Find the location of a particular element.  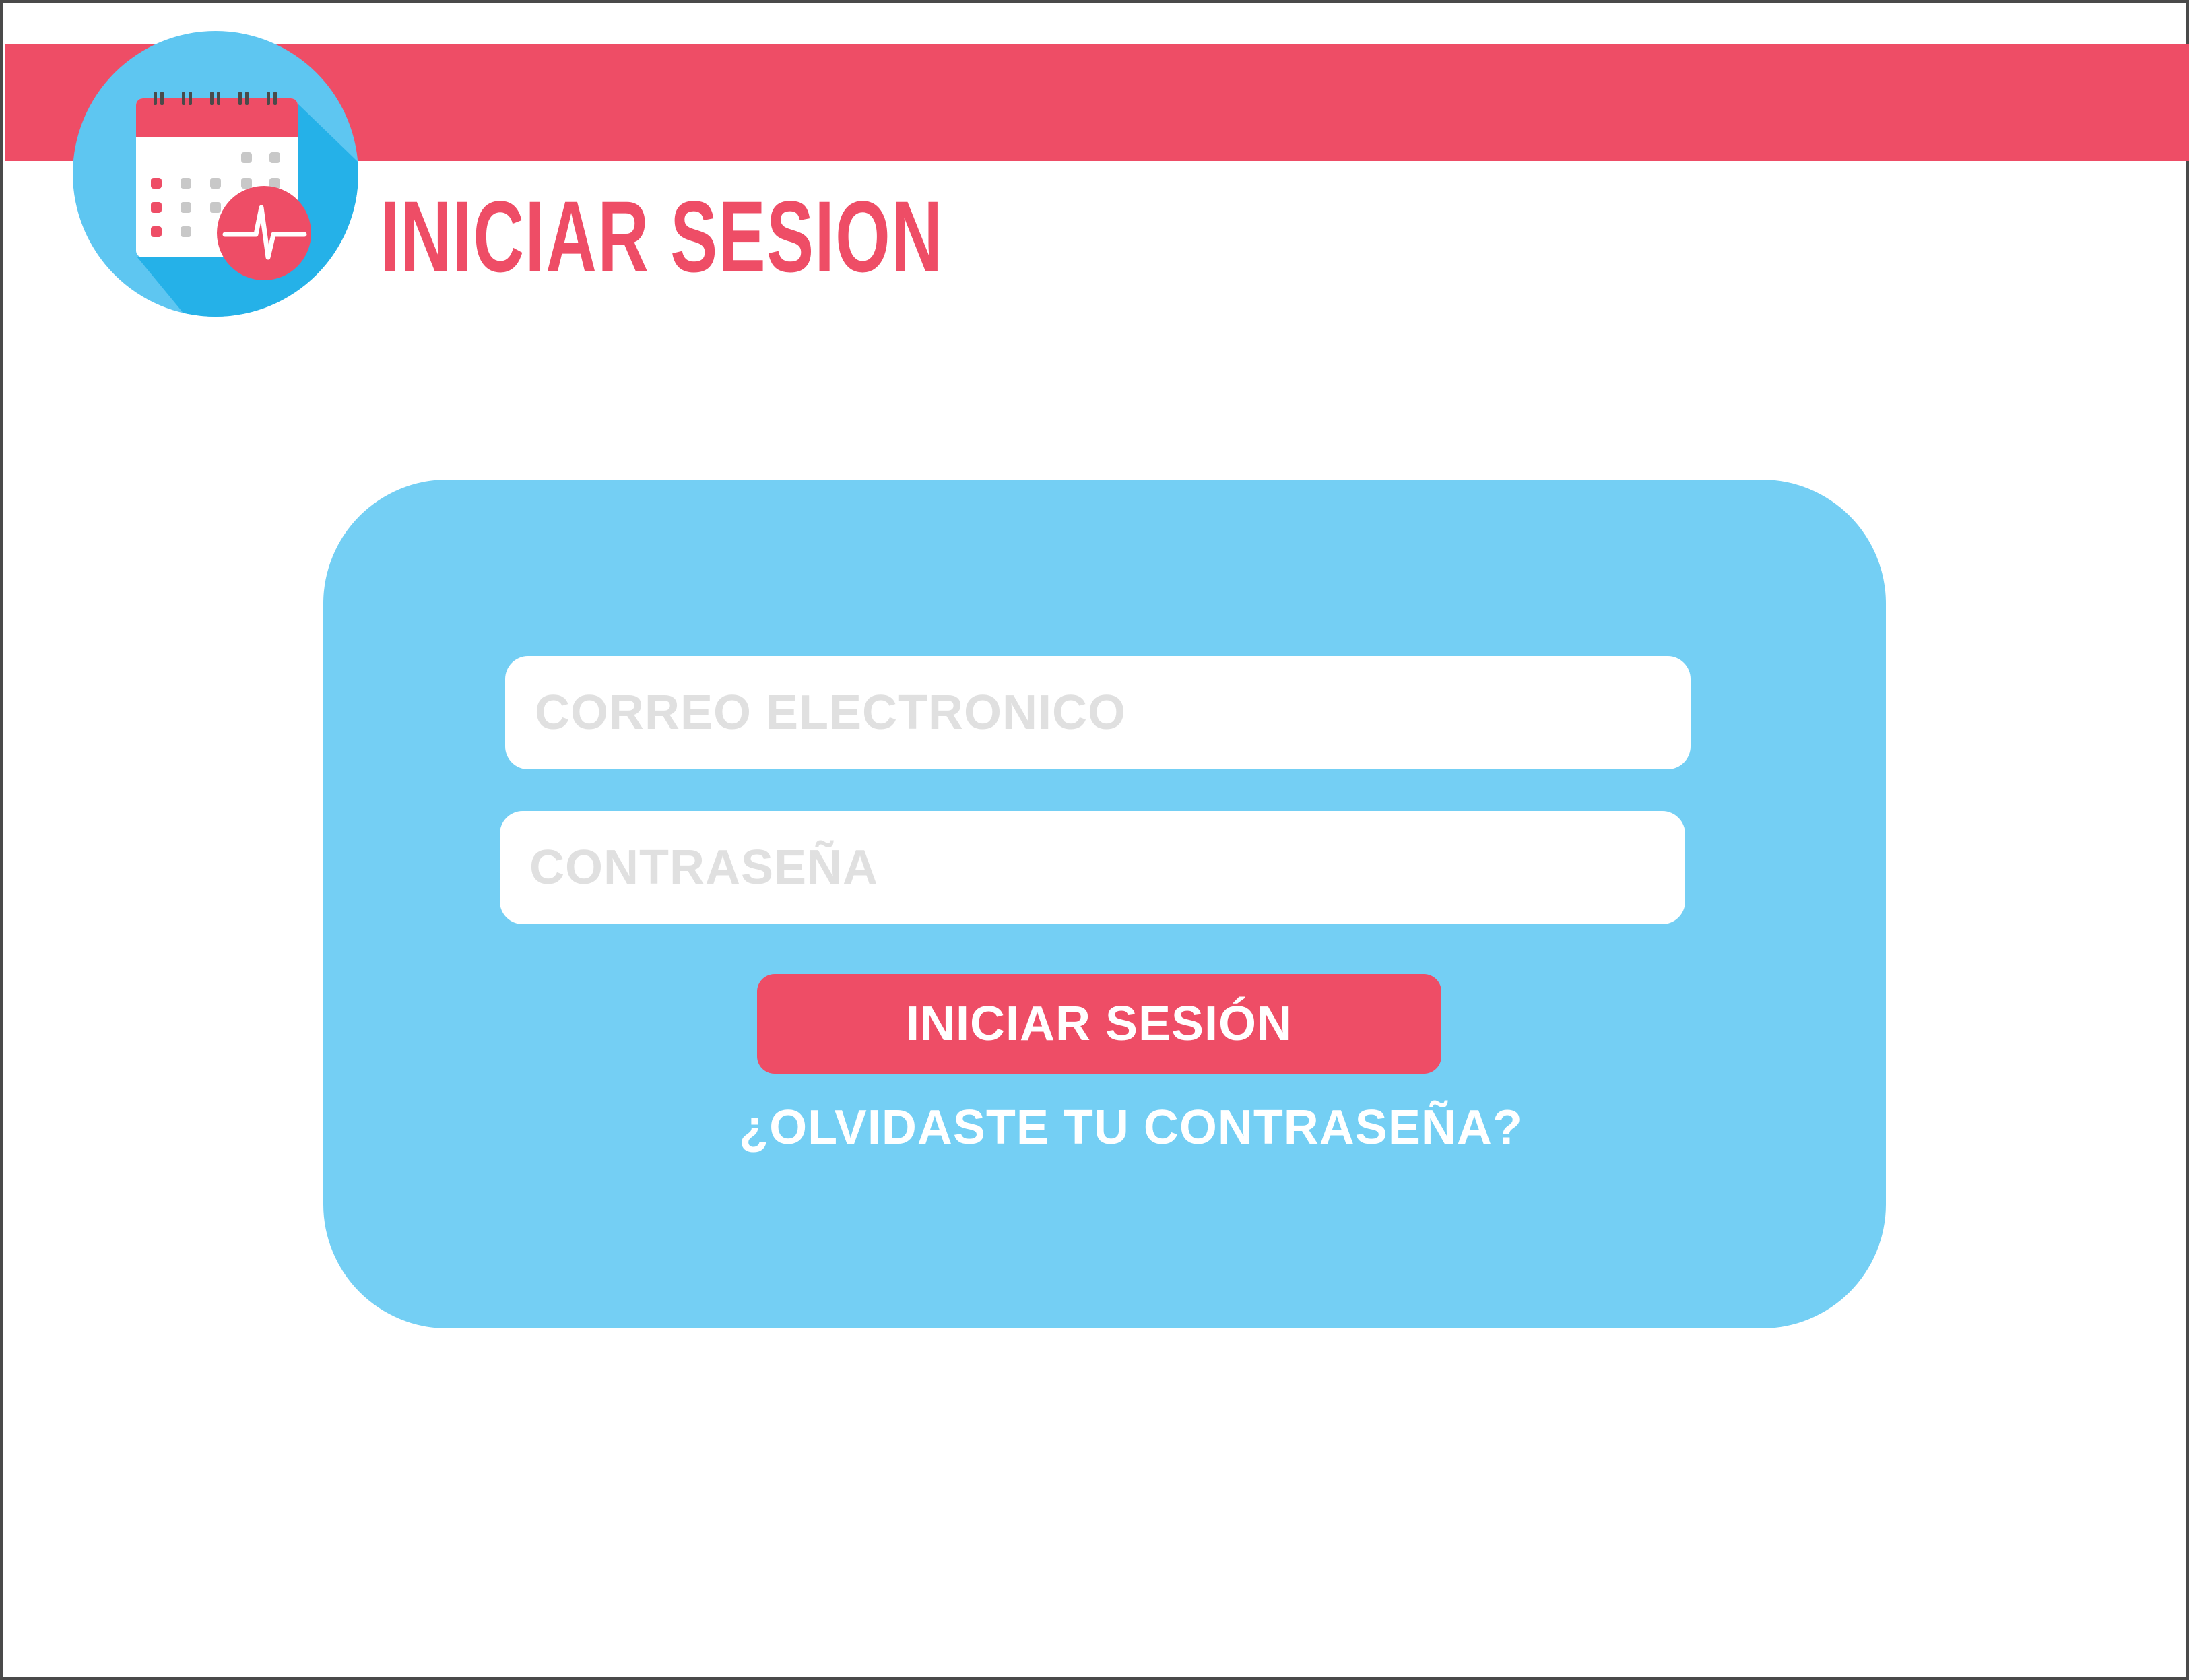

email-field is located at coordinates (1098, 712).